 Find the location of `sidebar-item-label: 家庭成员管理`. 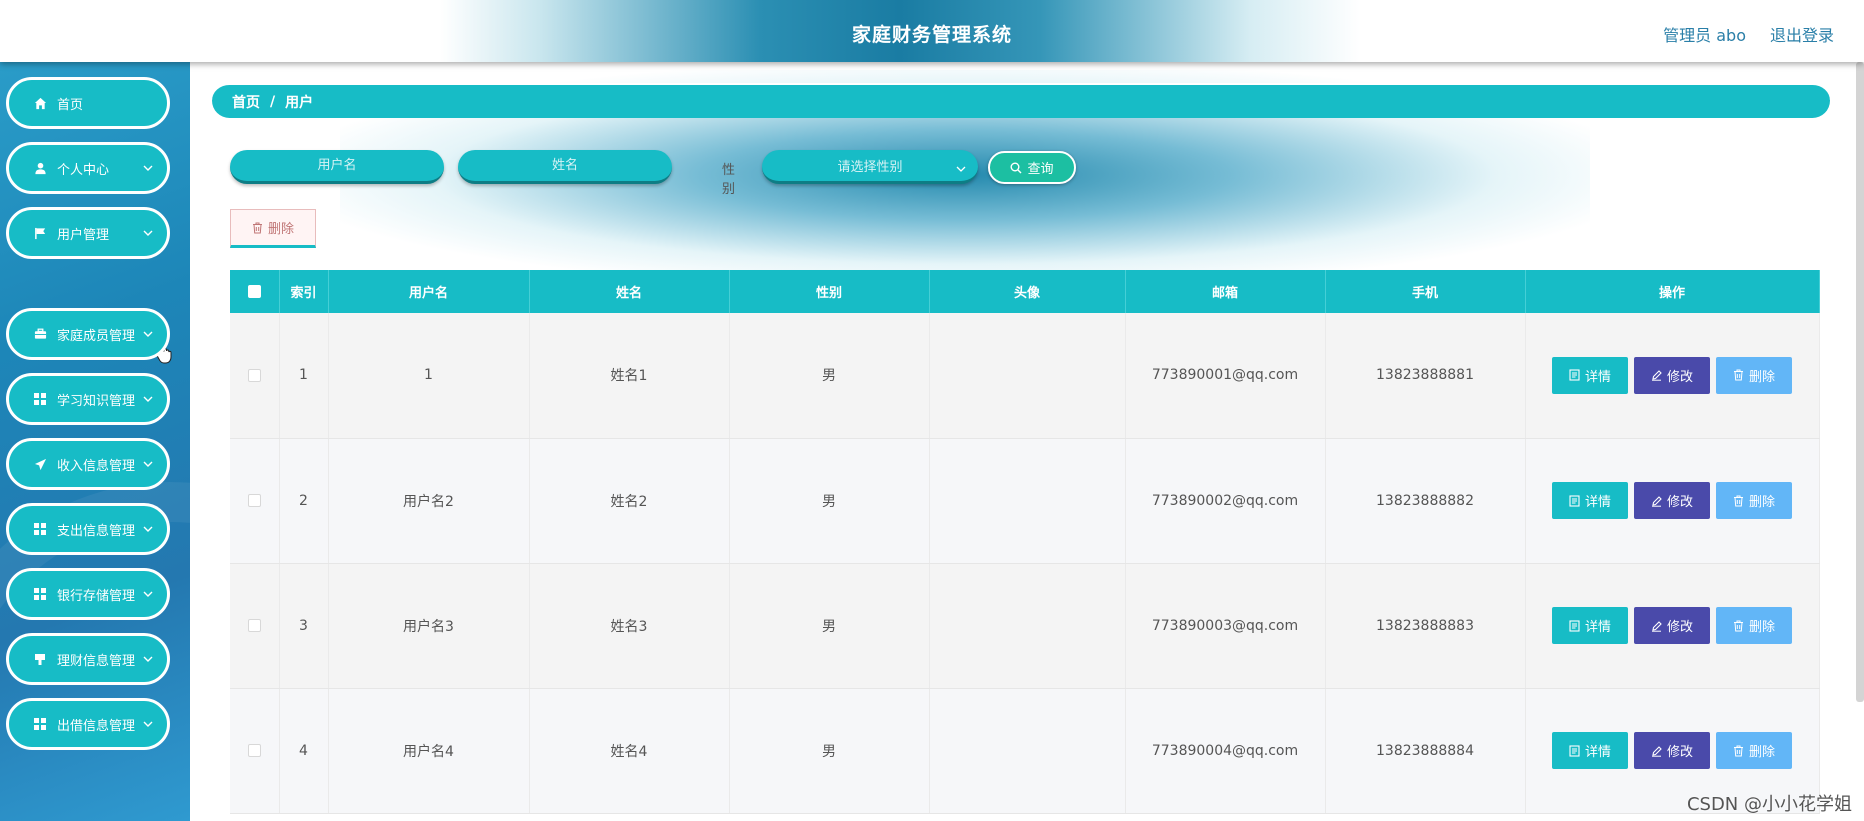

sidebar-item-label: 家庭成员管理 is located at coordinates (96, 336).